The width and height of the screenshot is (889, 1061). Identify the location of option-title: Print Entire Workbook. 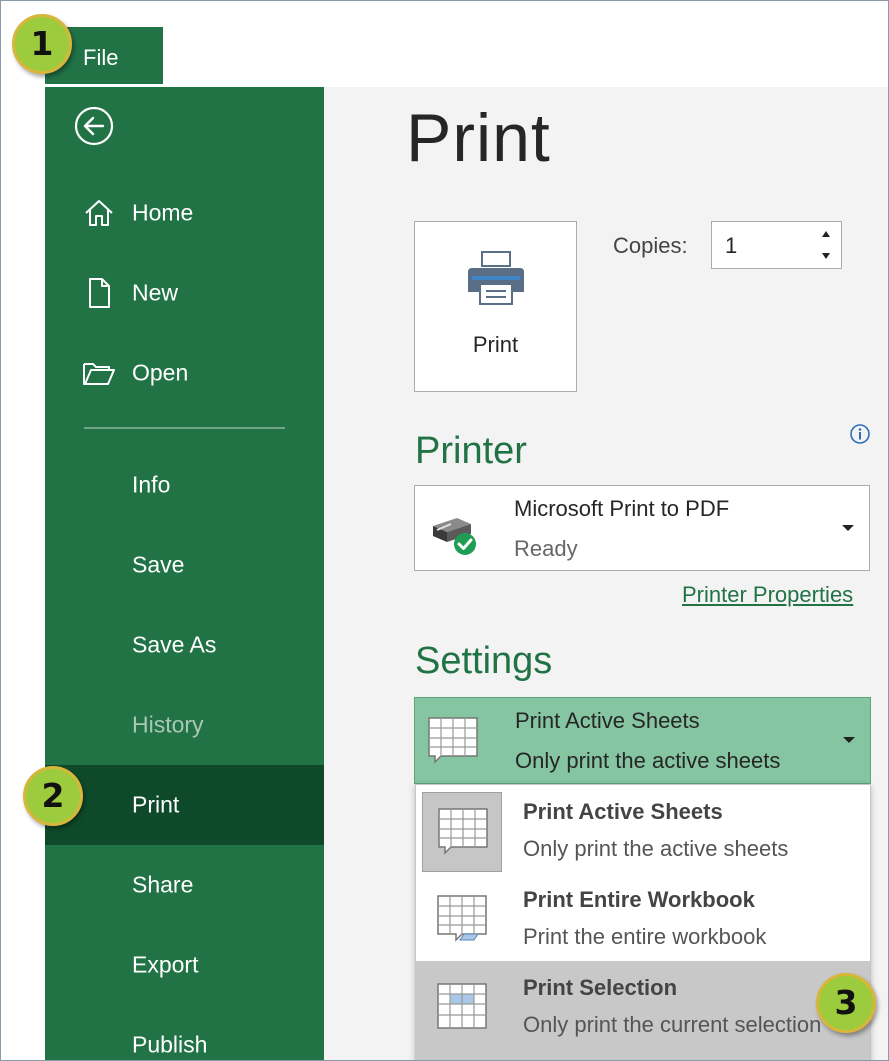
(639, 899).